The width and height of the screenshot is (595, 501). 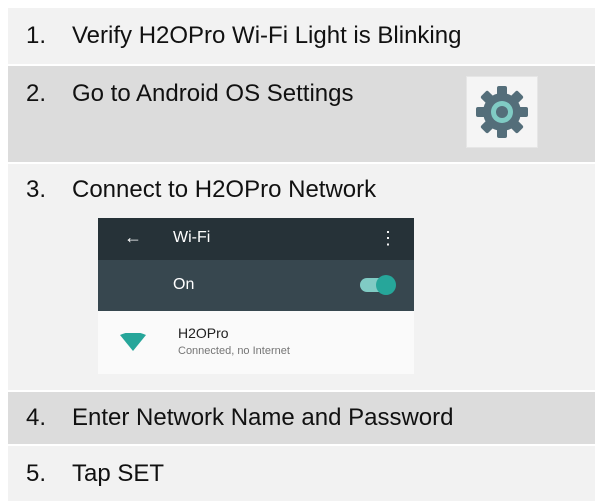 What do you see at coordinates (36, 93) in the screenshot?
I see `step-number: 2.` at bounding box center [36, 93].